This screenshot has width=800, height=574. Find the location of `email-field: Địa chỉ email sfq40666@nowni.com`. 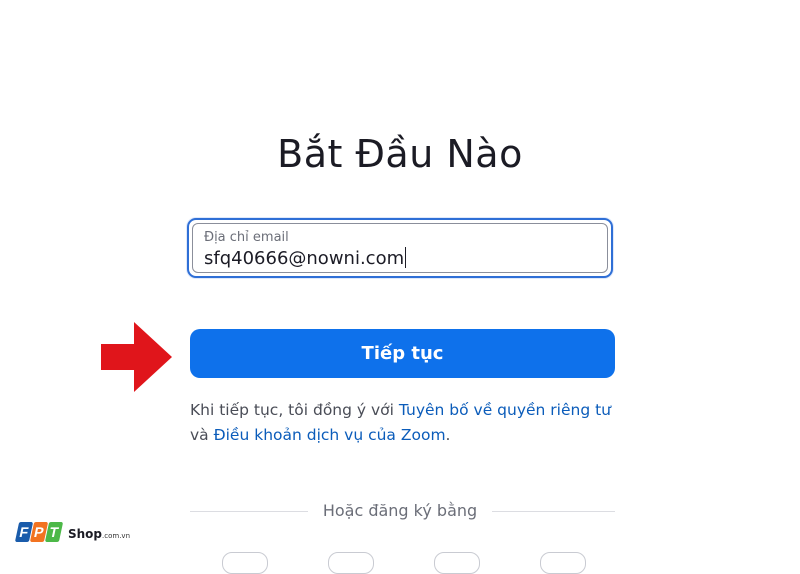

email-field: Địa chỉ email sfq40666@nowni.com is located at coordinates (400, 248).